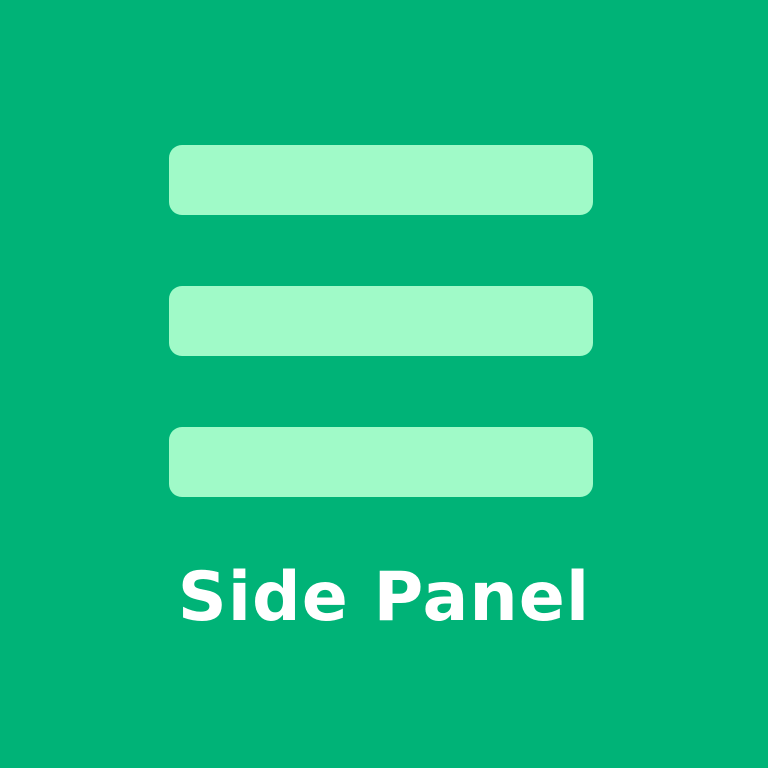  Describe the element at coordinates (384, 597) in the screenshot. I see `tile-label: Side Panel` at that location.